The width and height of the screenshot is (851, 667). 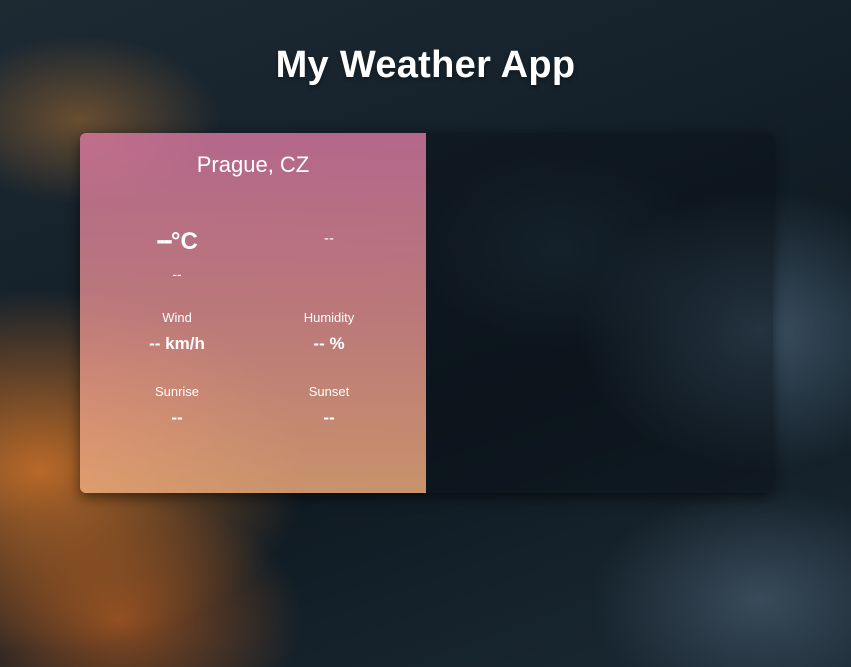 What do you see at coordinates (329, 317) in the screenshot?
I see `humidity-label: Humidity` at bounding box center [329, 317].